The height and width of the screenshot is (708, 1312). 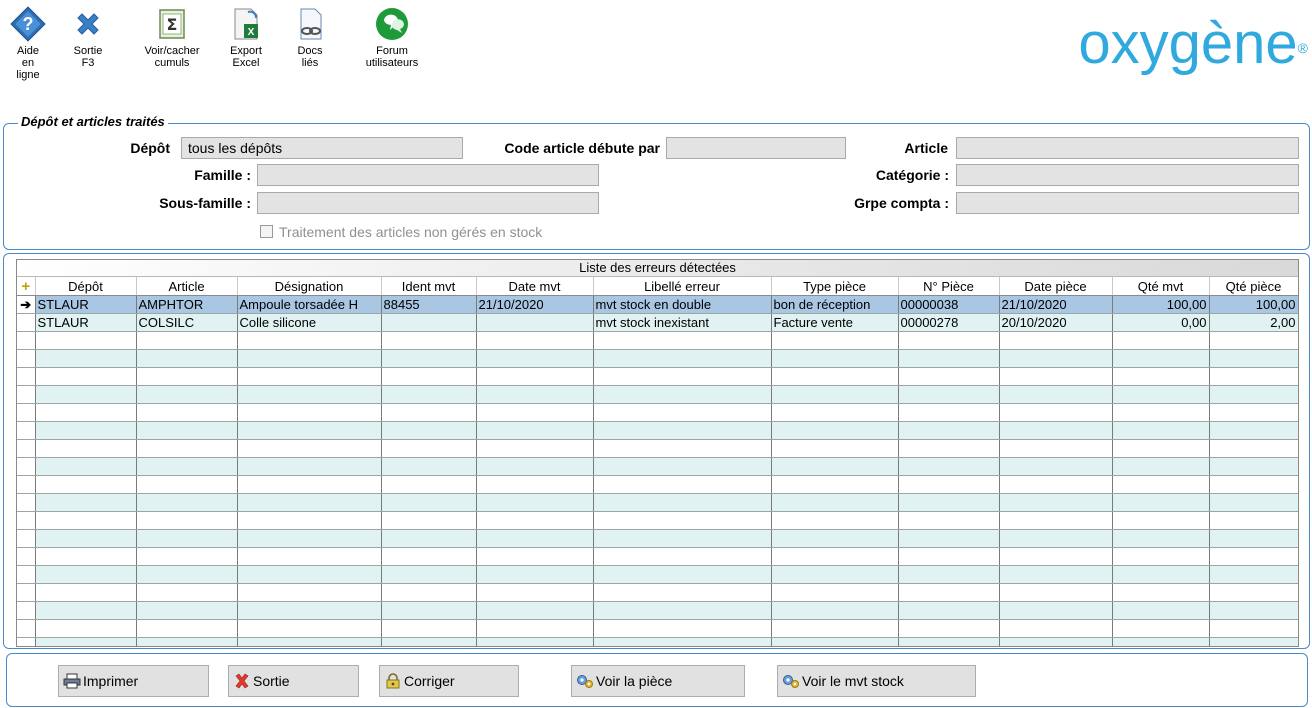 I want to click on table-cell: 20/10/2020, so click(x=1056, y=322).